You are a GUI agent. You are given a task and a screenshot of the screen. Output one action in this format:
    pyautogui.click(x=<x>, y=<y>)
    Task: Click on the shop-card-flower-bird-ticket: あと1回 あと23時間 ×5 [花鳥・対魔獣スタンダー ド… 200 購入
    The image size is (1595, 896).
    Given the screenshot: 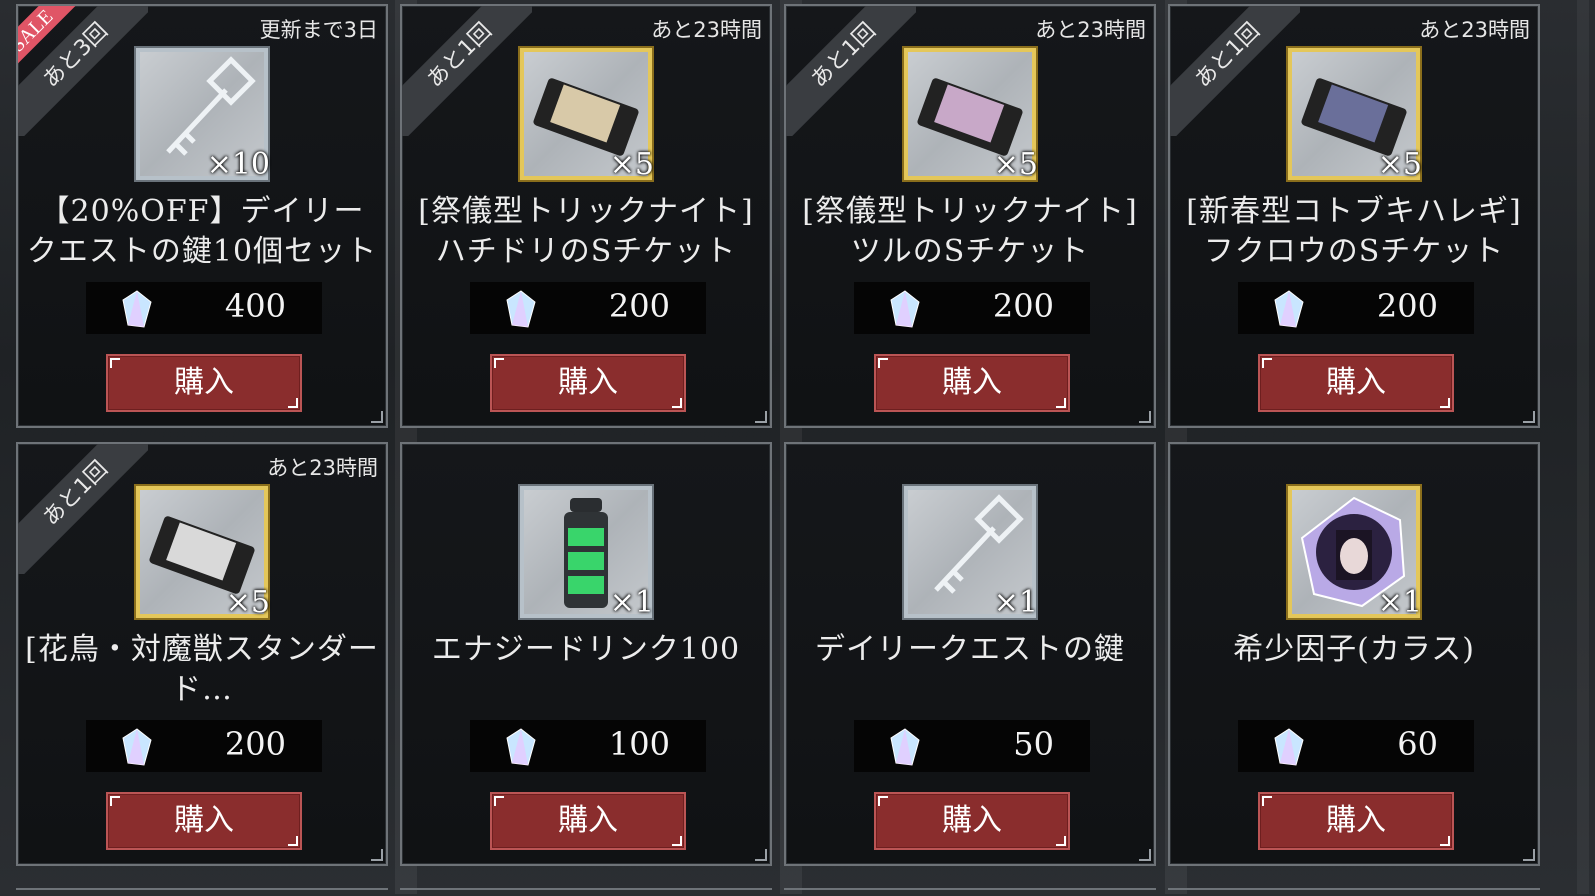 What is the action you would take?
    pyautogui.click(x=202, y=654)
    